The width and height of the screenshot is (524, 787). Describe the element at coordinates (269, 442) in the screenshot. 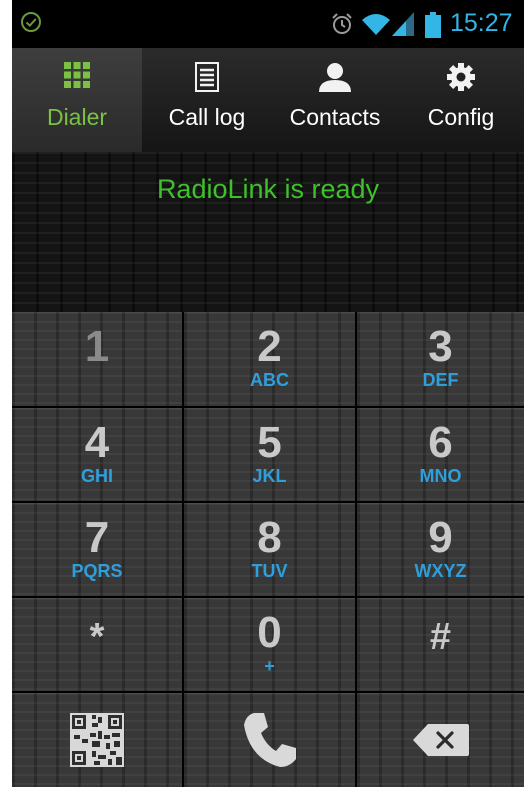

I see `key-digit: 5` at that location.